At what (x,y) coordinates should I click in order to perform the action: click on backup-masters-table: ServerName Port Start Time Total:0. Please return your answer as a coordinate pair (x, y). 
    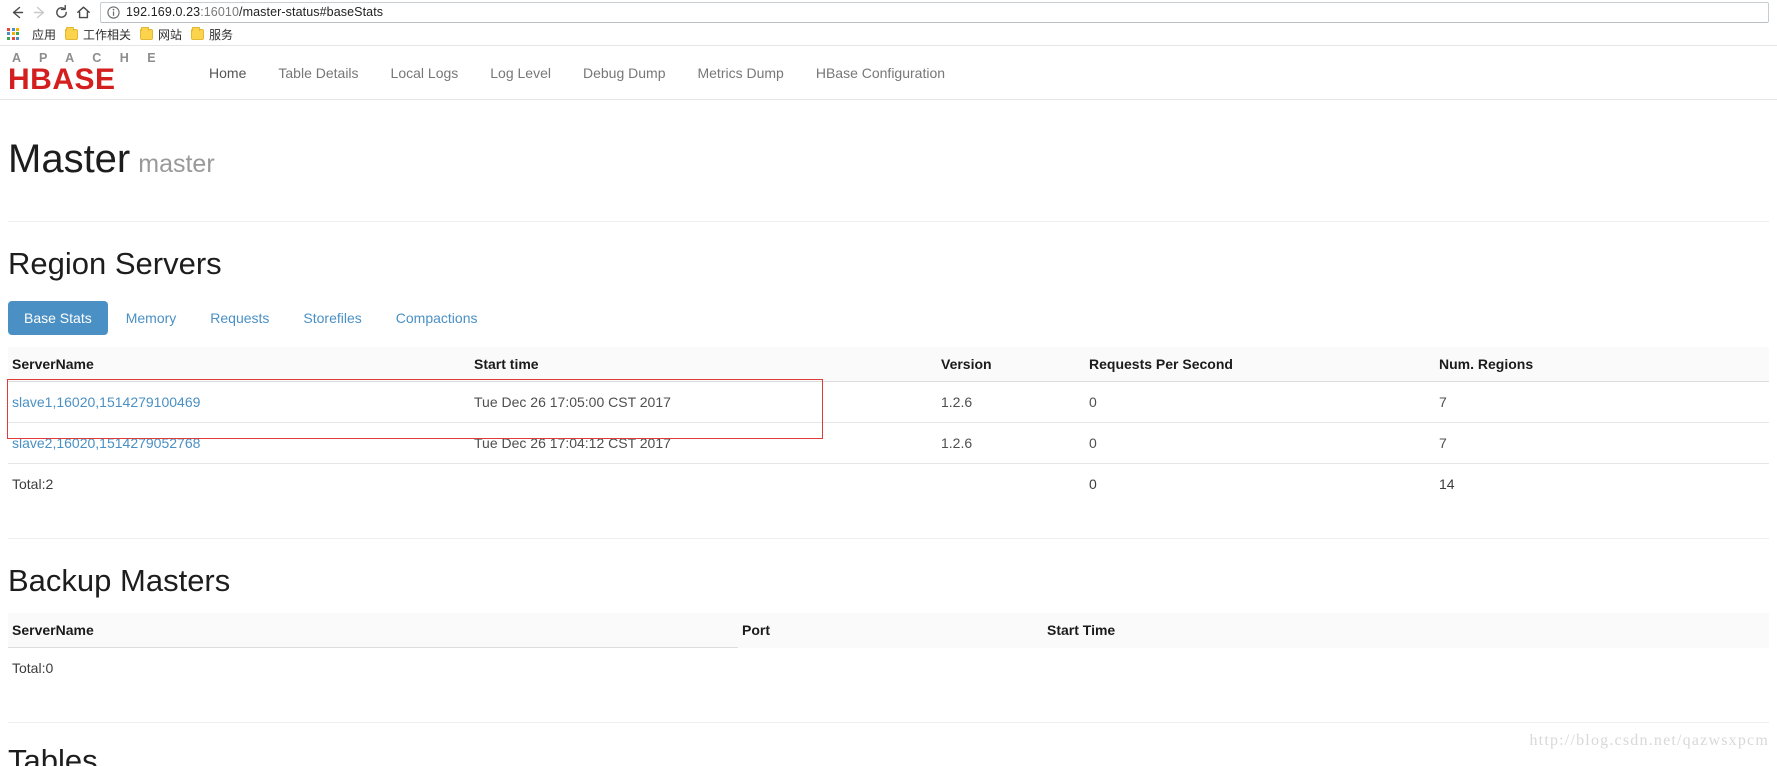
    Looking at the image, I should click on (888, 650).